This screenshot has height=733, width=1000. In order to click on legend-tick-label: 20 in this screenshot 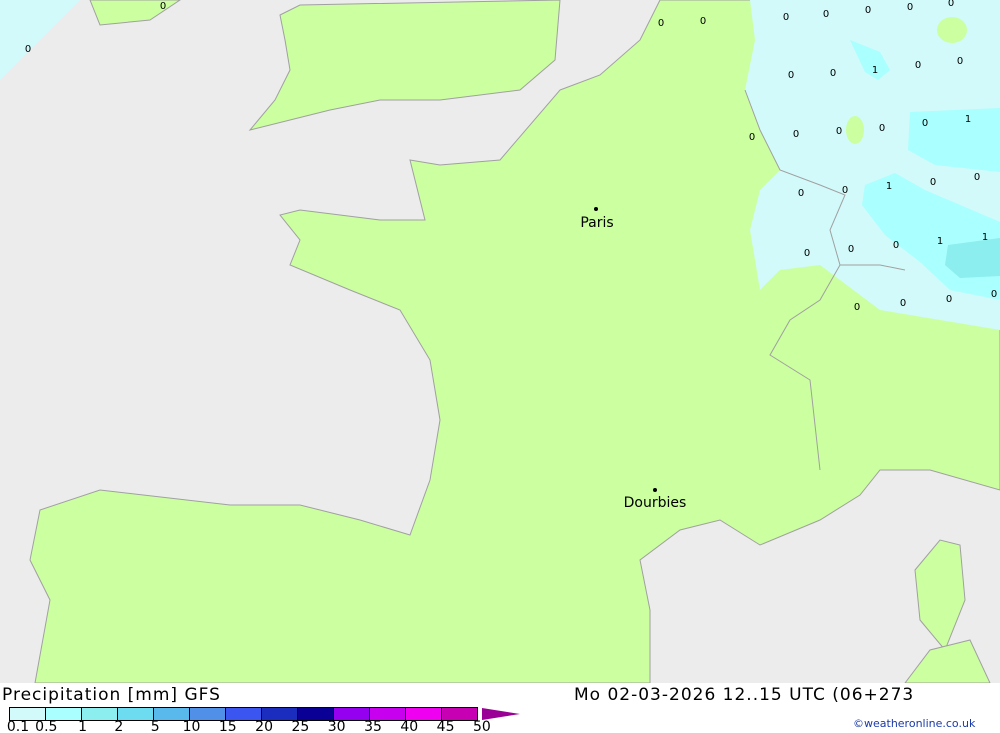, I will do `click(264, 726)`.